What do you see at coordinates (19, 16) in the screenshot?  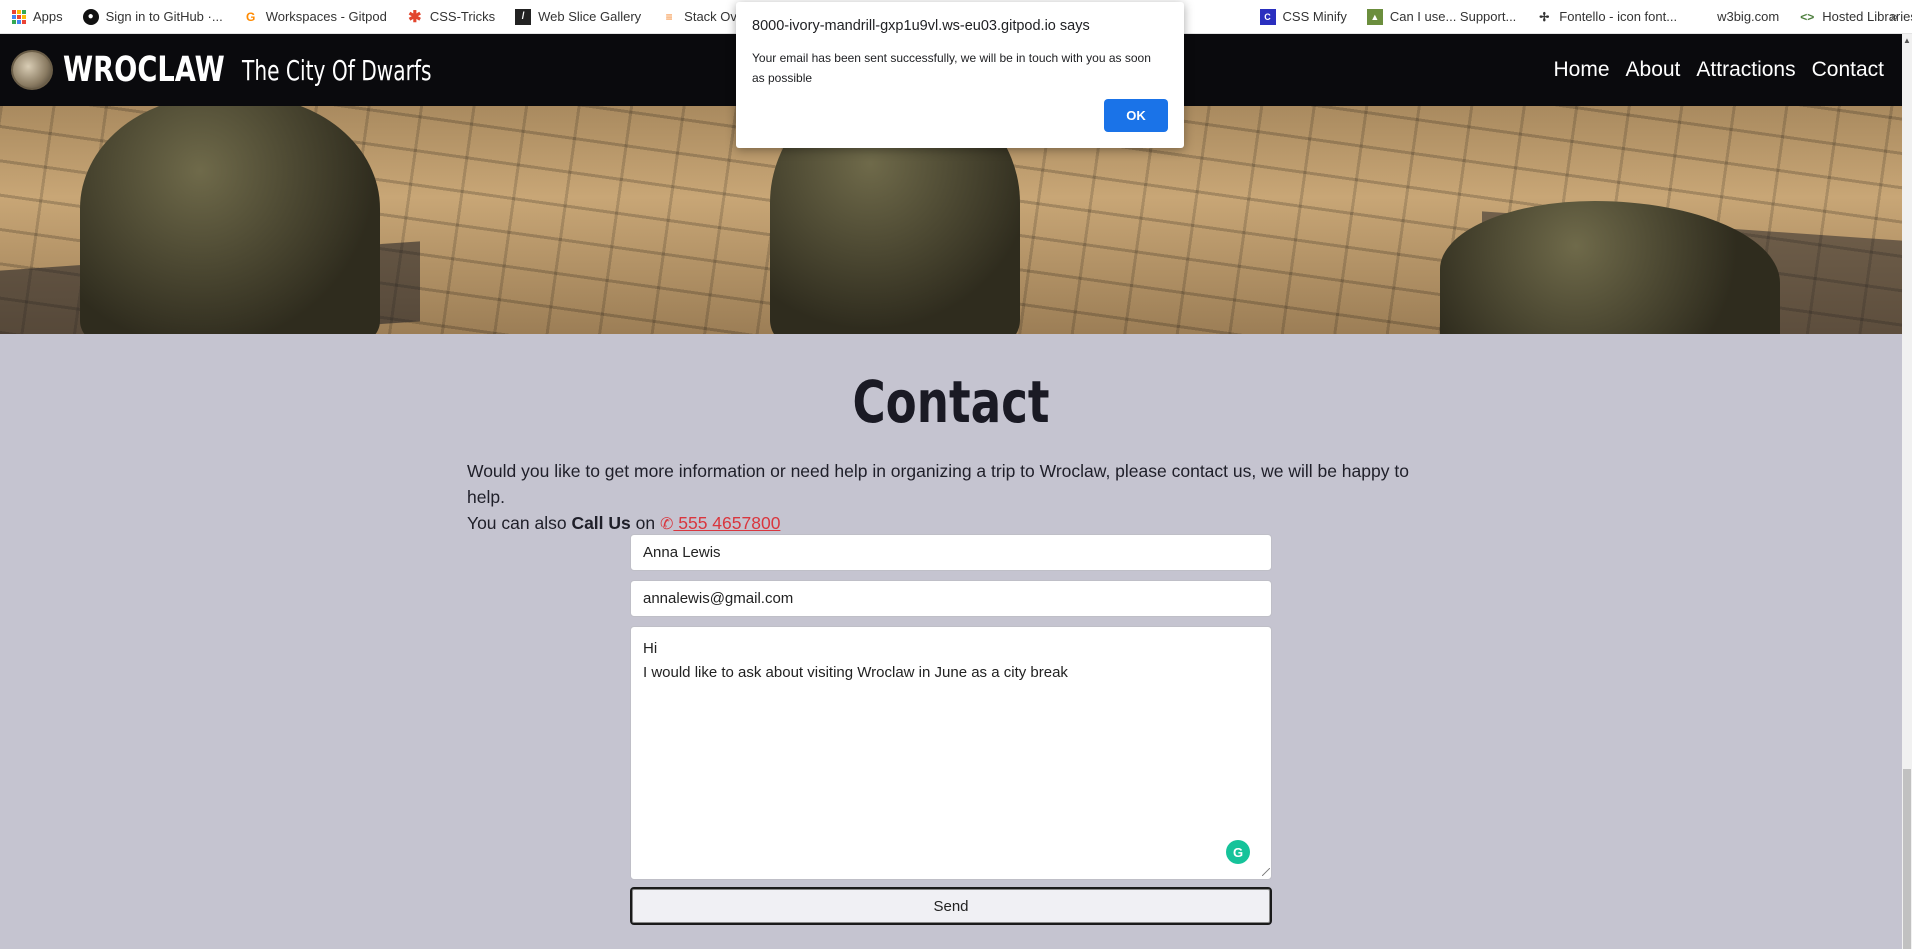 I see `apps-grid-icon` at bounding box center [19, 16].